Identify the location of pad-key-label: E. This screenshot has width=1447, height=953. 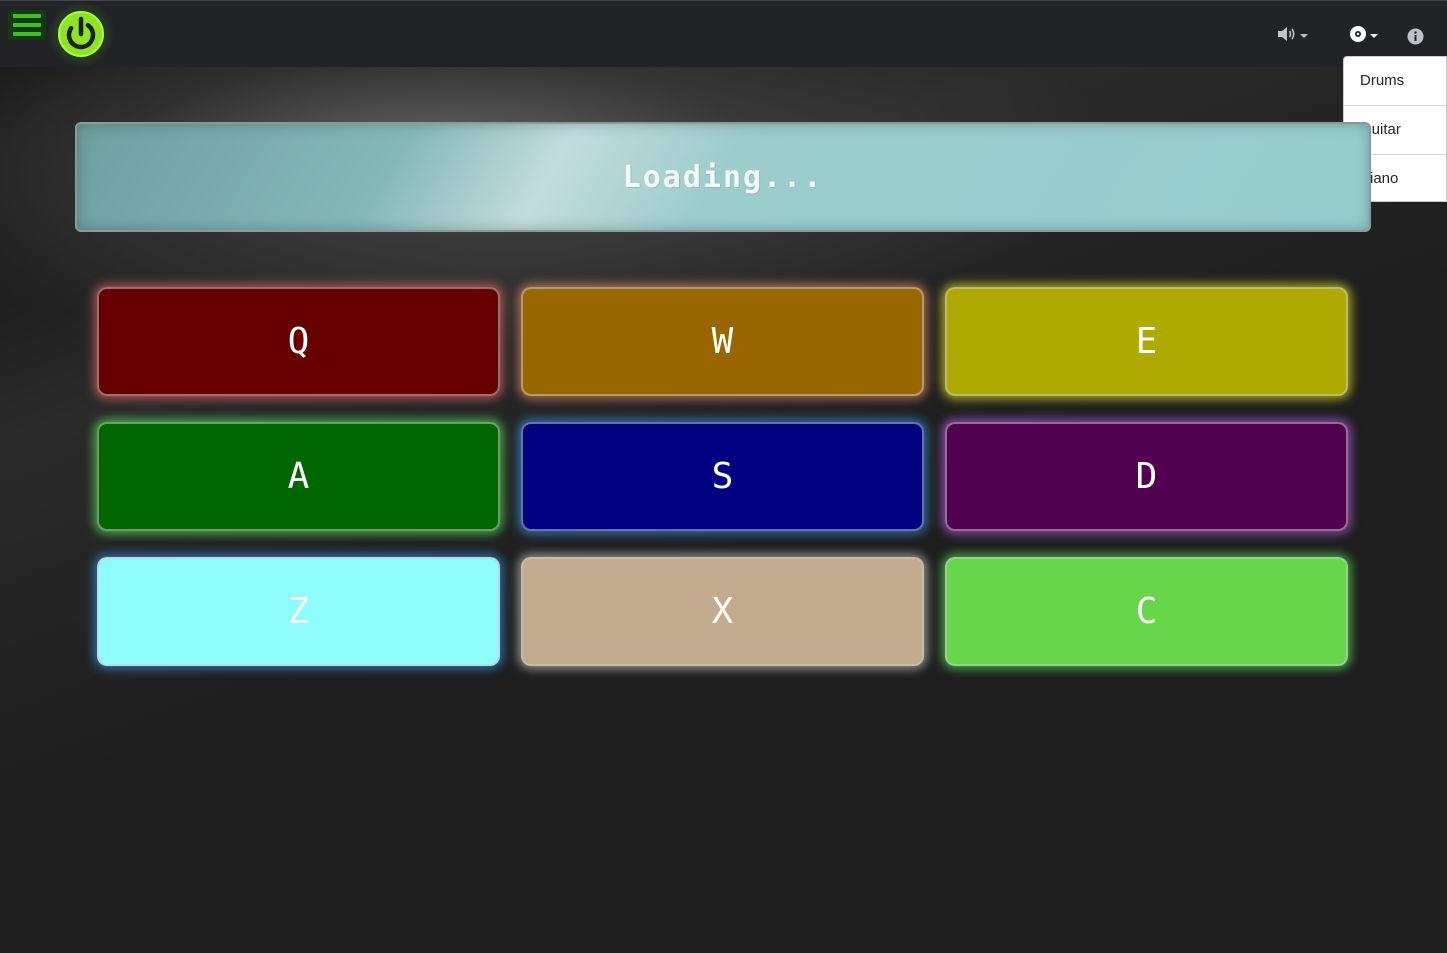
(1146, 341).